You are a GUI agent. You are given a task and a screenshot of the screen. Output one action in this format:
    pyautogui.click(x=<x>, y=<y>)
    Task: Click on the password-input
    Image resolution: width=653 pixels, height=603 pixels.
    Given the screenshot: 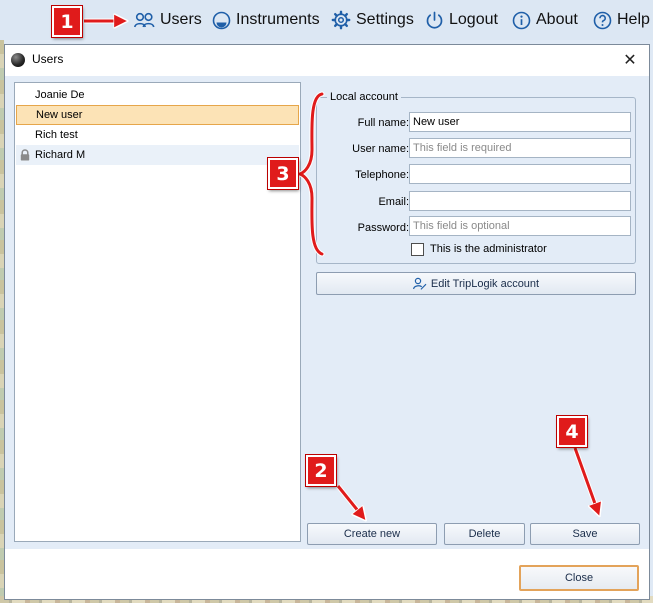 What is the action you would take?
    pyautogui.click(x=520, y=226)
    